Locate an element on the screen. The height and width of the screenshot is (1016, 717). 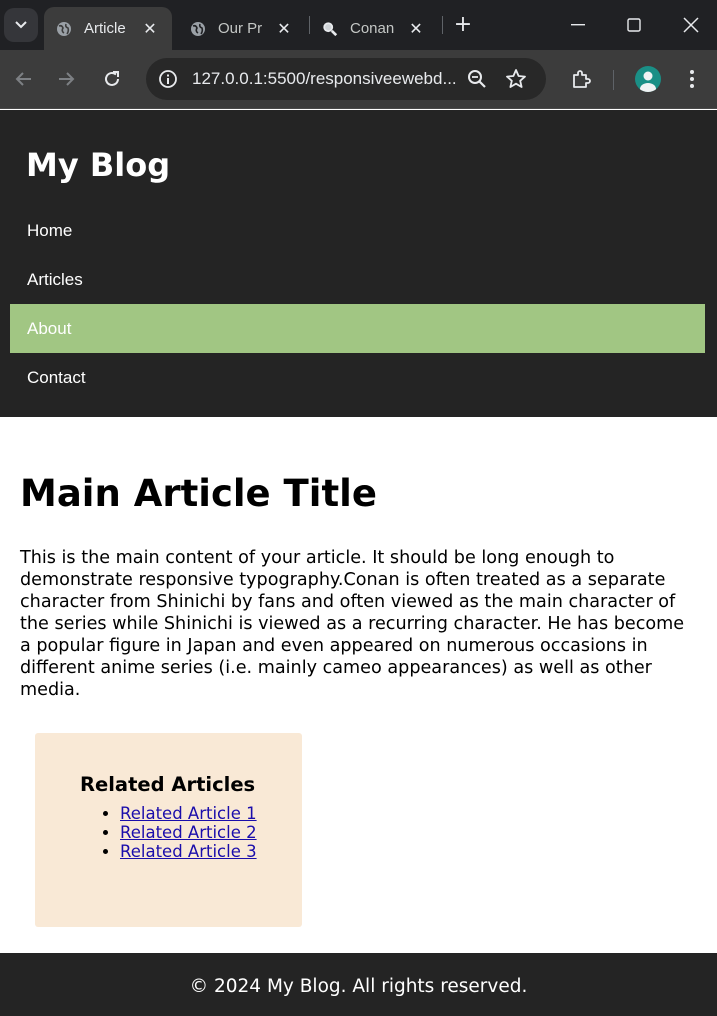
close-icon is located at coordinates (690, 25).